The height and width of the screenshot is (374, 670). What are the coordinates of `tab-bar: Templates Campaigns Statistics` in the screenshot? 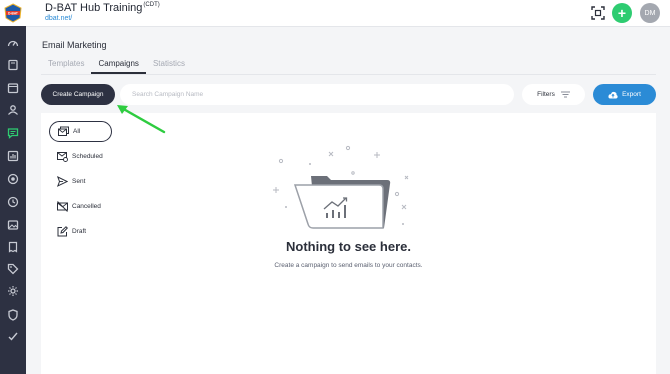 It's located at (116, 66).